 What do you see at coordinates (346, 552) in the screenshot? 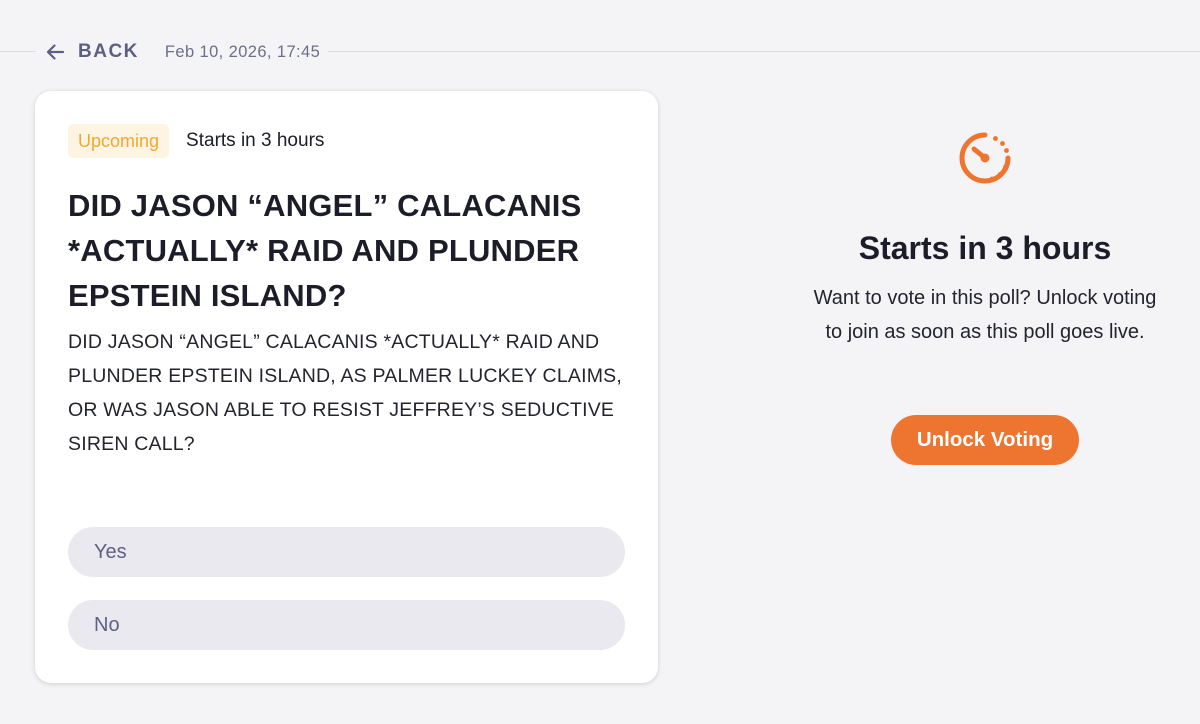
I see `poll-option-yes: Yes` at bounding box center [346, 552].